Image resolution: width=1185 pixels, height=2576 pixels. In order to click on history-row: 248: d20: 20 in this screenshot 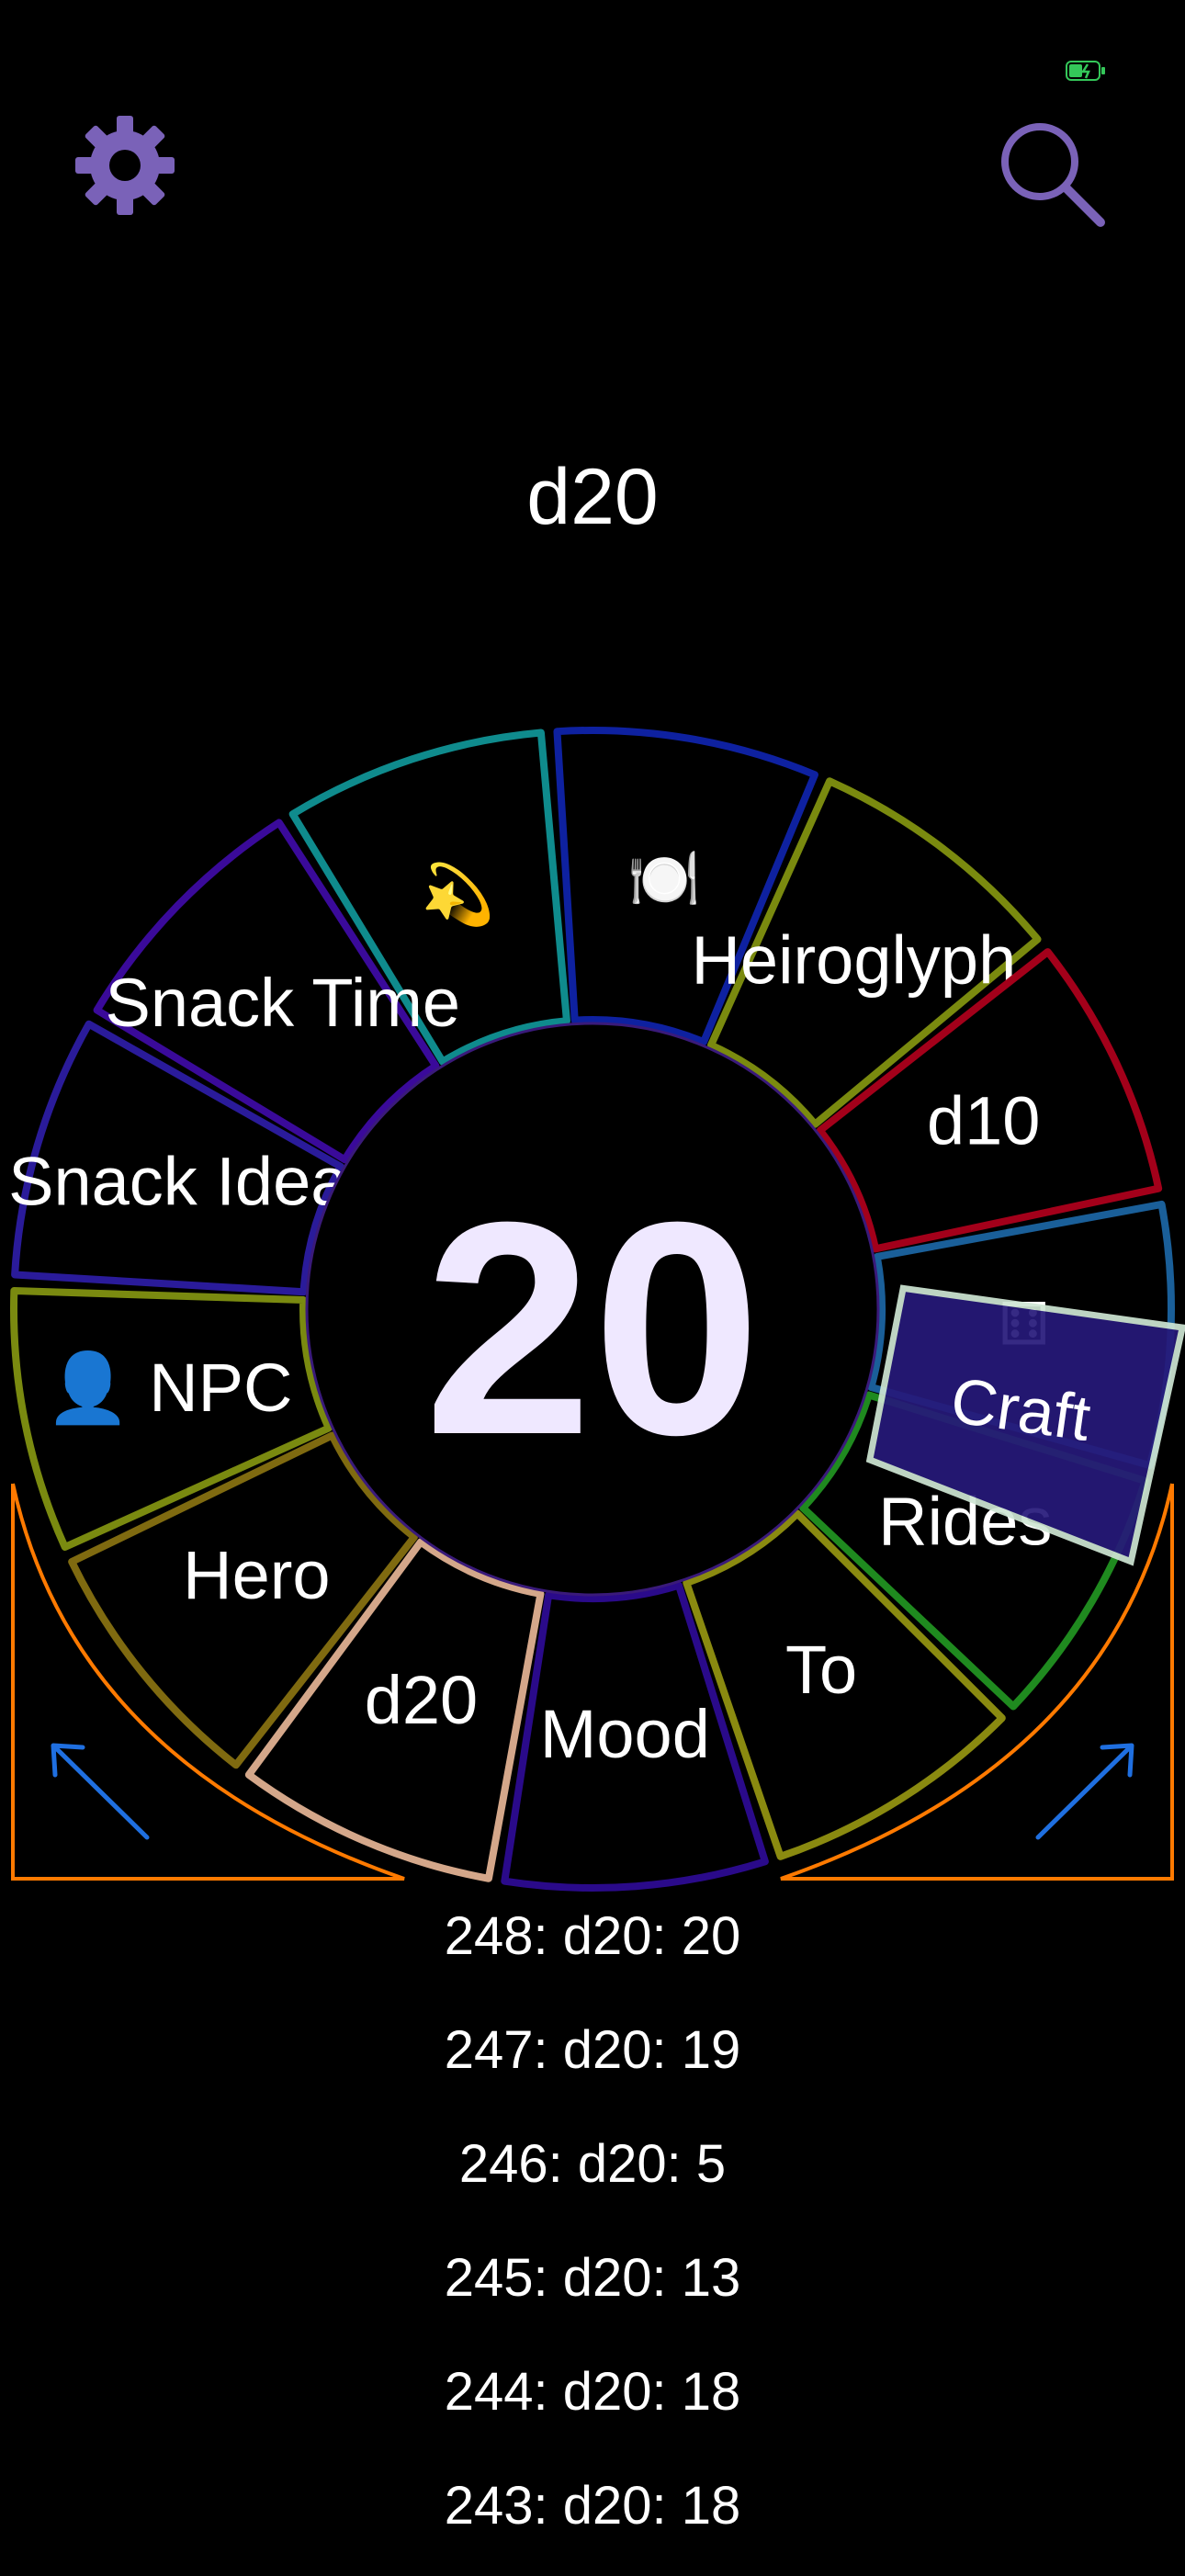, I will do `click(592, 1936)`.